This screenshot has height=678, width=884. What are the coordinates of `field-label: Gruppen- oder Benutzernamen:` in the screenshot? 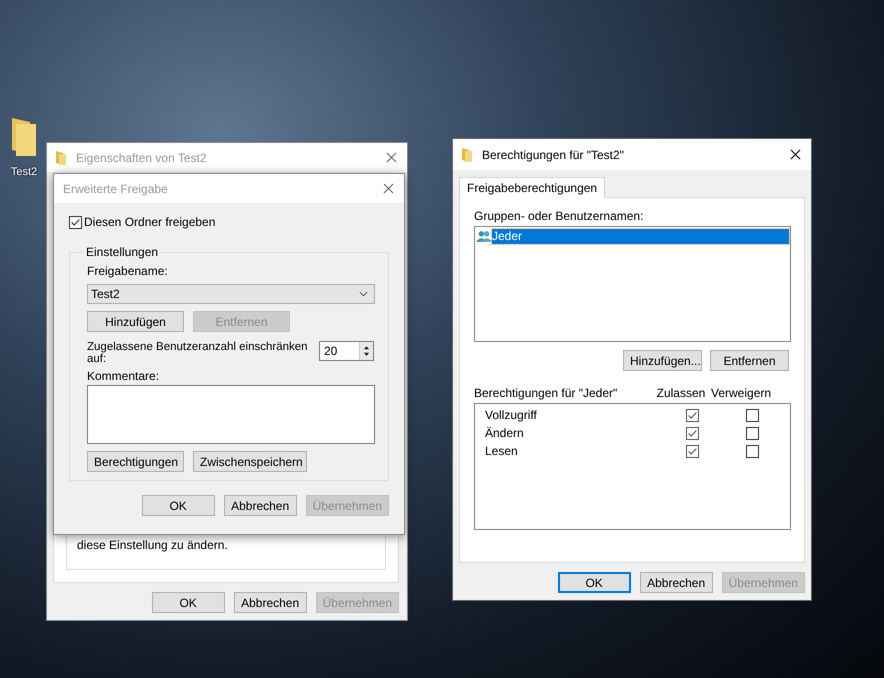 It's located at (559, 216).